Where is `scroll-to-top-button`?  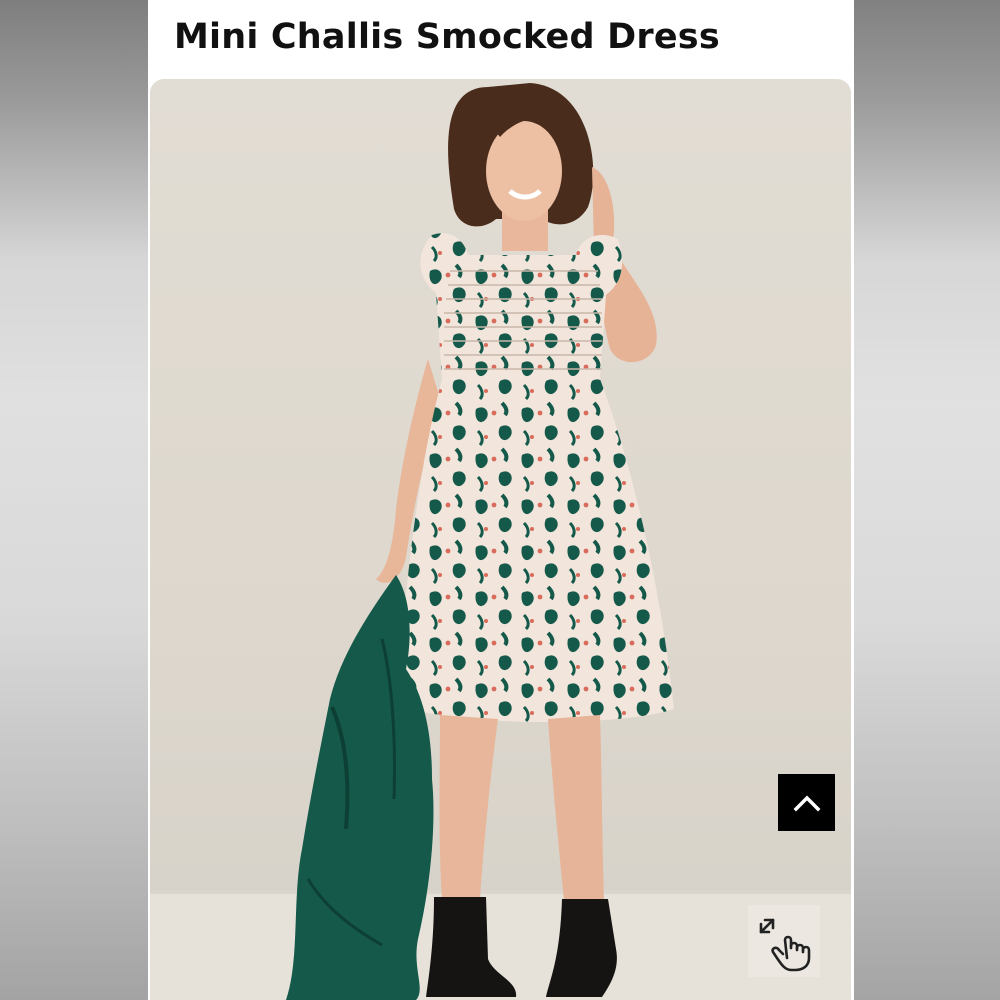 scroll-to-top-button is located at coordinates (806, 802).